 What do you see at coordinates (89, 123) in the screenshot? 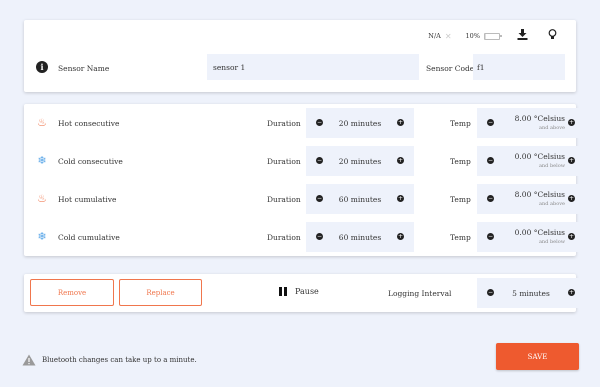
I see `alarm-name: Hot consecutive` at bounding box center [89, 123].